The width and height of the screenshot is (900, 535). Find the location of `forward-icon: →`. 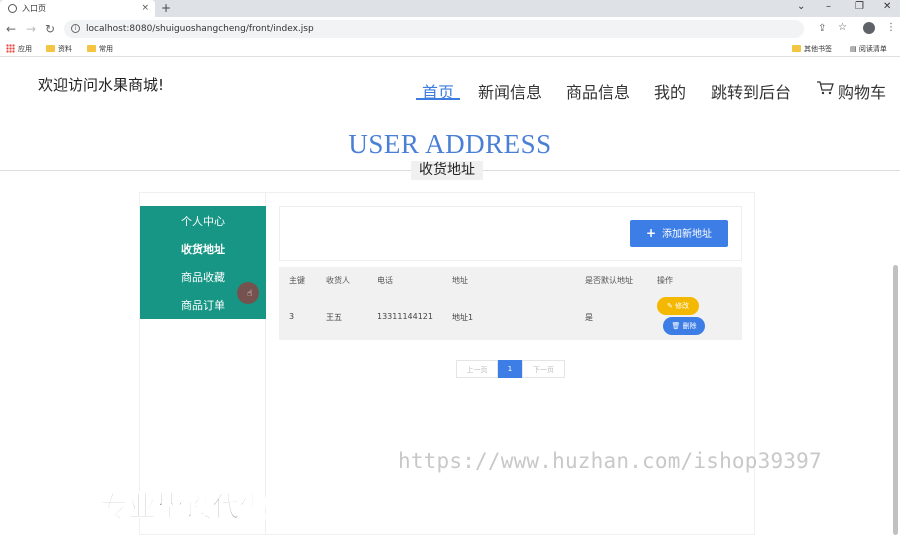

forward-icon: → is located at coordinates (31, 29).